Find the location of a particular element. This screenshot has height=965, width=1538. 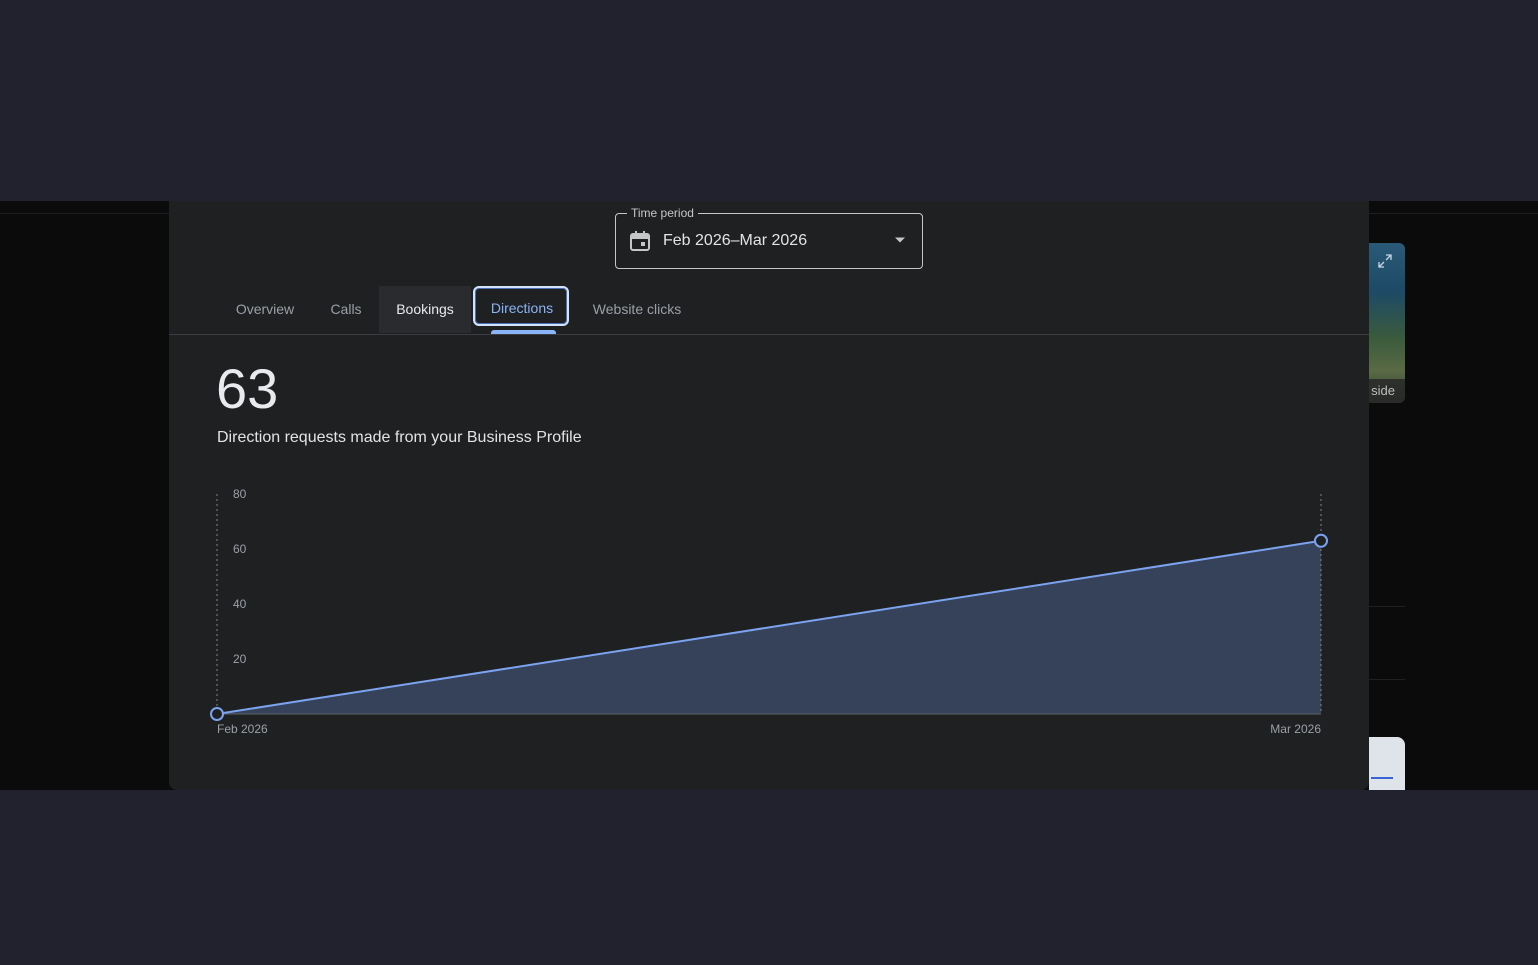

chart-y-tick-label: 80 is located at coordinates (240, 494).